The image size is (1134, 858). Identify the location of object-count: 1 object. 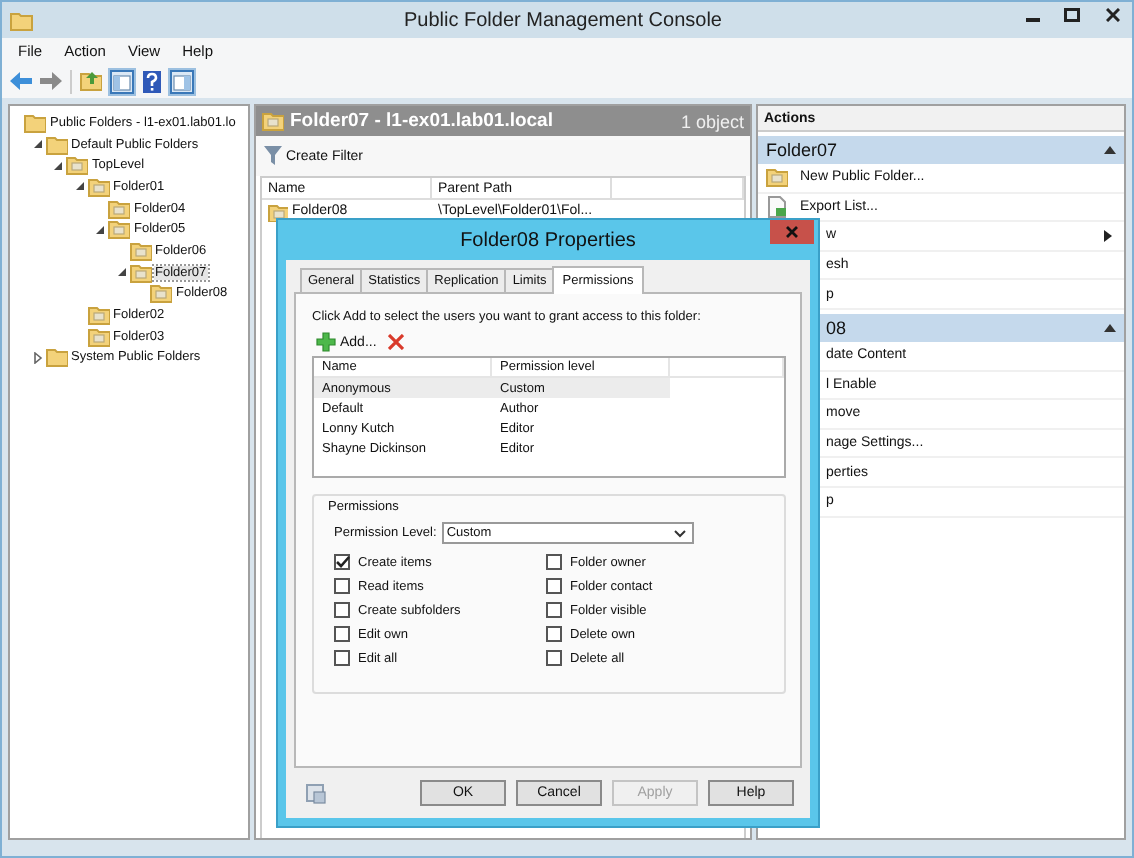
(712, 121).